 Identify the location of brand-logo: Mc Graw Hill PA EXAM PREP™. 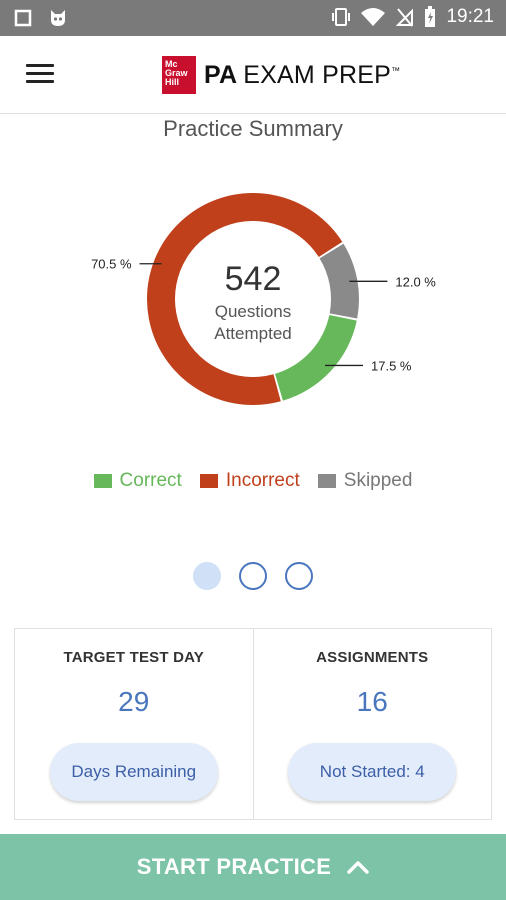
(281, 75).